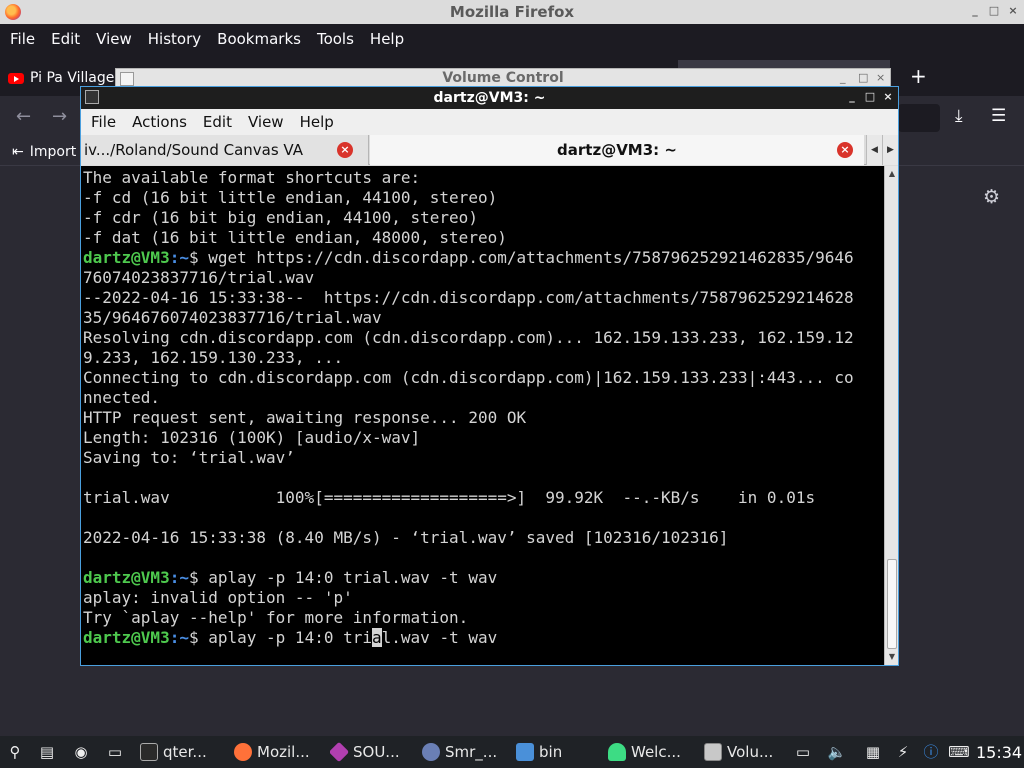 This screenshot has height=768, width=1024. Describe the element at coordinates (387, 39) in the screenshot. I see `ff-menu-help: Help` at that location.